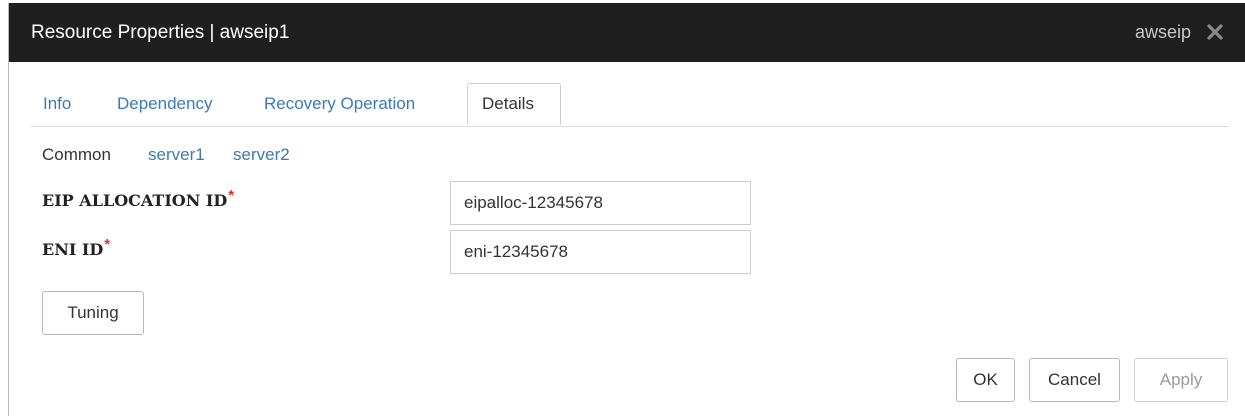 The height and width of the screenshot is (416, 1245). Describe the element at coordinates (57, 104) in the screenshot. I see `tab-info: Info` at that location.